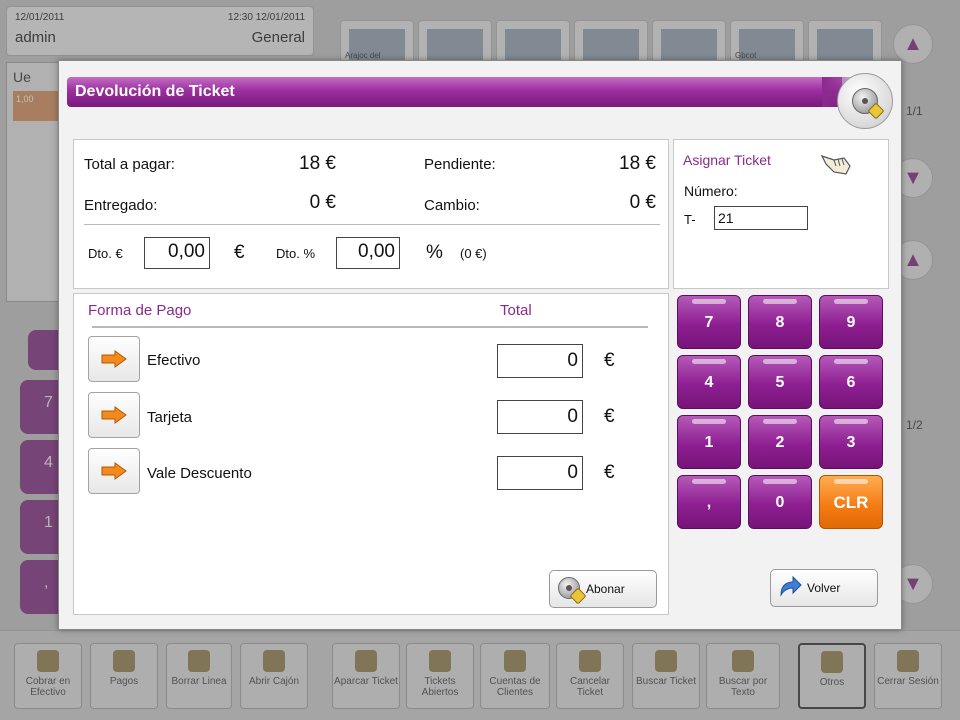 The height and width of the screenshot is (720, 960). What do you see at coordinates (709, 382) in the screenshot?
I see `key-4: 4` at bounding box center [709, 382].